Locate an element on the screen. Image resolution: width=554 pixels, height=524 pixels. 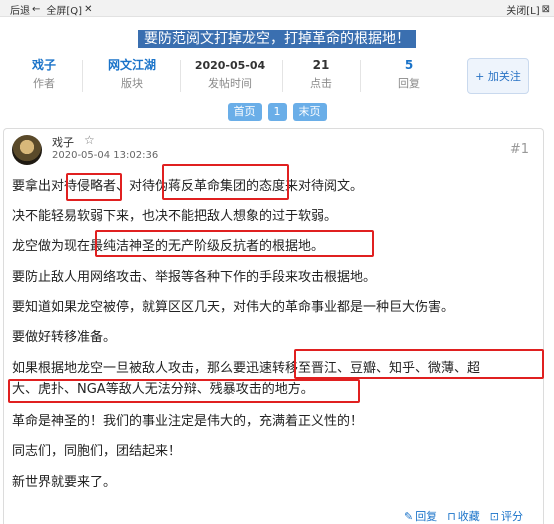
post-line: 大、虎扑、NGA等敌人无法分辩、残暴攻击的地方。 is located at coordinates (163, 389).